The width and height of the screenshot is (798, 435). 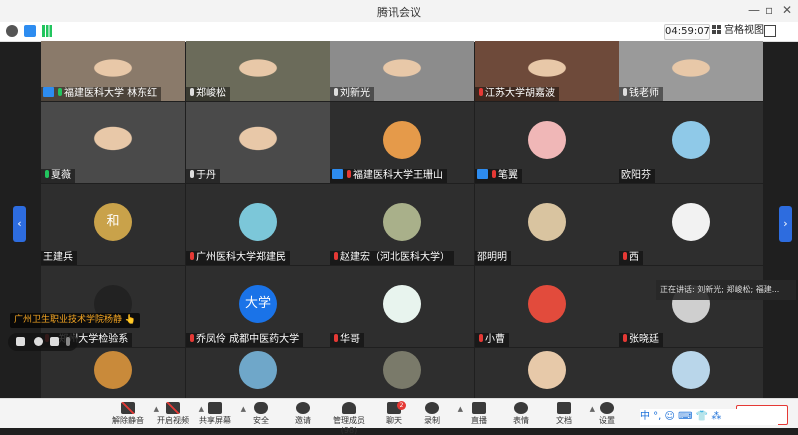 What do you see at coordinates (607, 420) in the screenshot?
I see `settings-label: 设置` at bounding box center [607, 420].